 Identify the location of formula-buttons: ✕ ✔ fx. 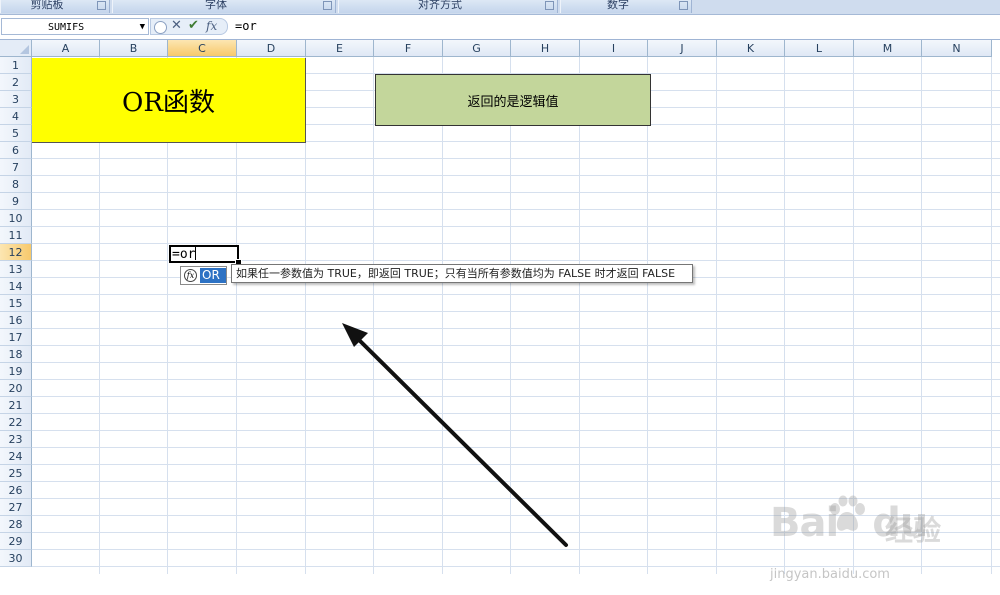
(189, 26).